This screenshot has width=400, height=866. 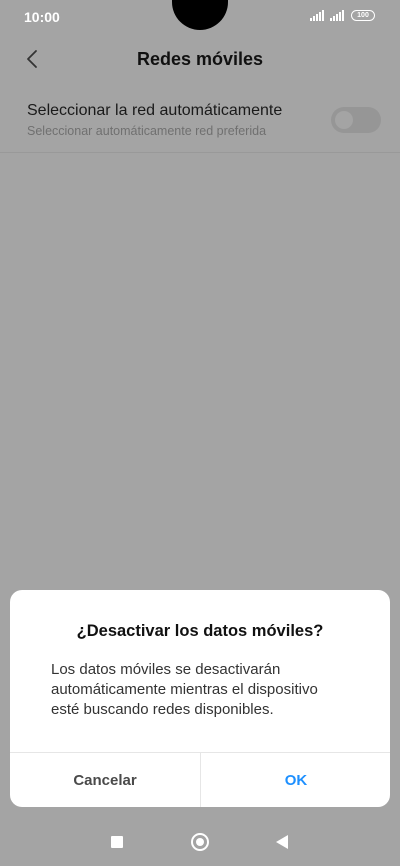 I want to click on dialog-message-line: Los datos móviles se desactivarán, so click(x=166, y=669).